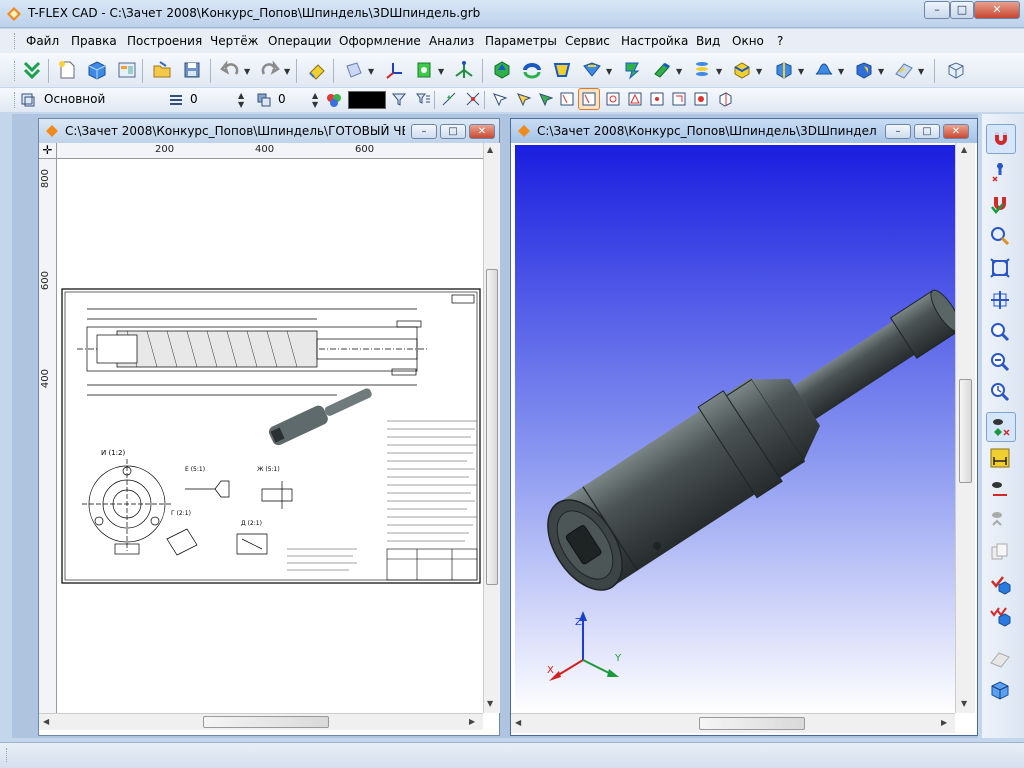 The width and height of the screenshot is (1024, 768). What do you see at coordinates (752, 723) in the screenshot?
I see `model-hscroll-thumb` at bounding box center [752, 723].